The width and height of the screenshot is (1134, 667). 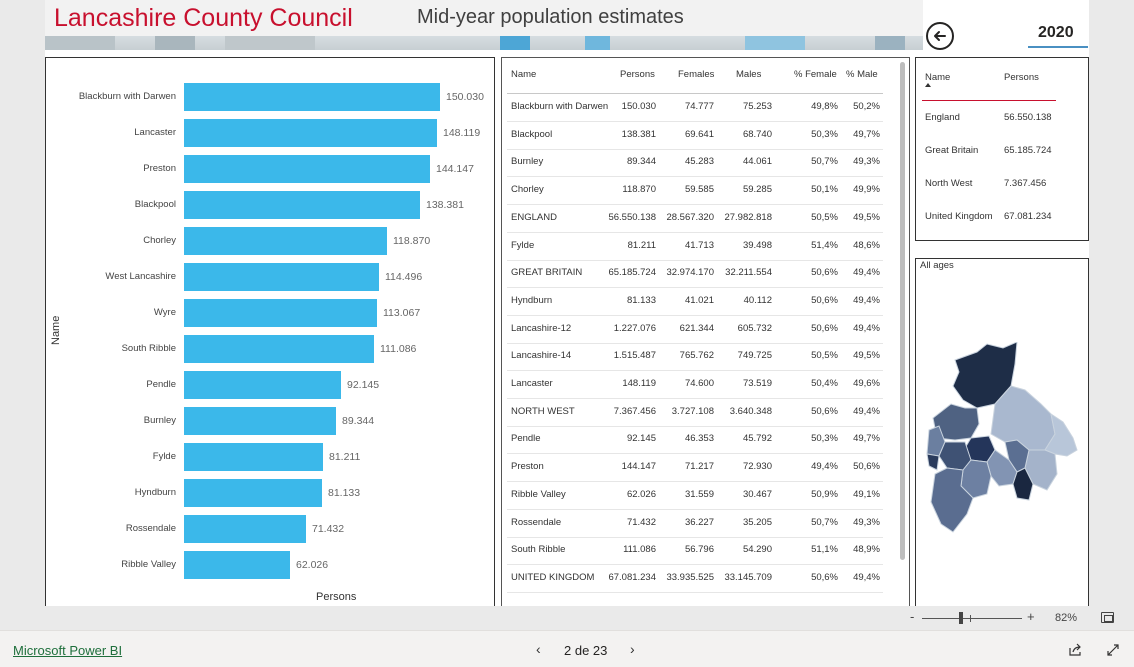 I want to click on table-column-header: Persons, so click(x=637, y=74).